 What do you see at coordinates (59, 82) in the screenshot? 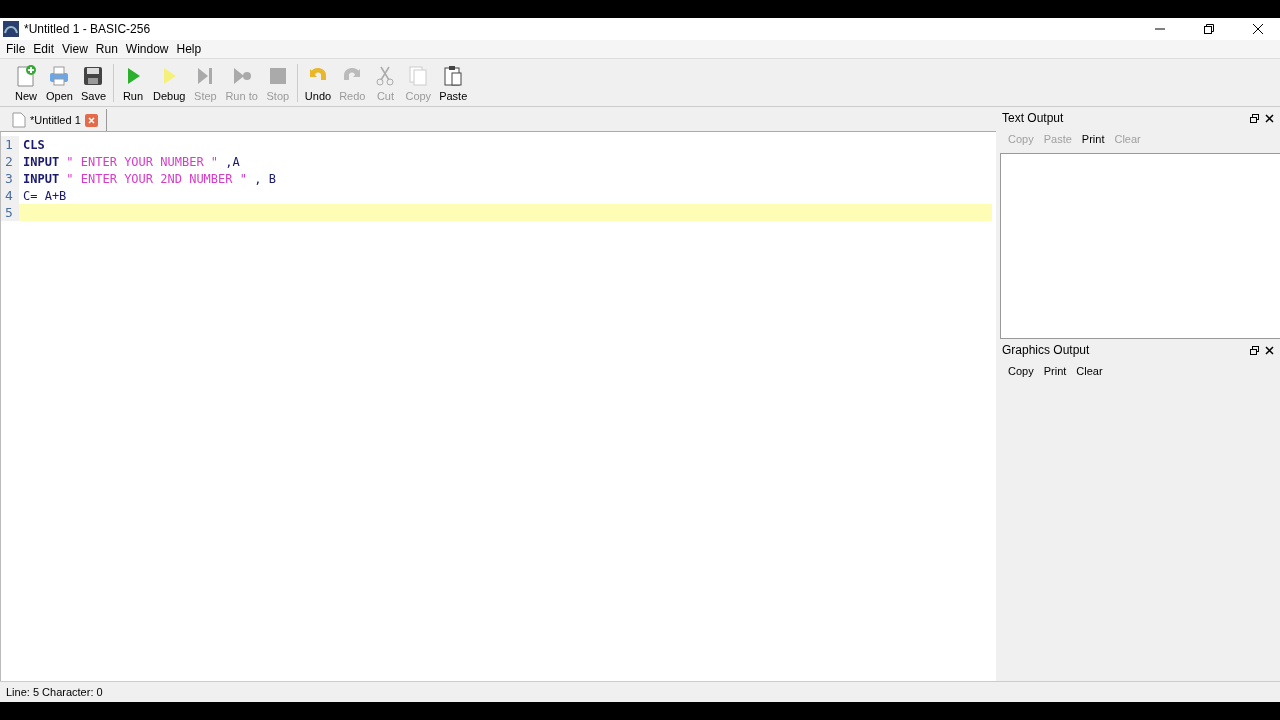
I see `toolbar-button: Open` at bounding box center [59, 82].